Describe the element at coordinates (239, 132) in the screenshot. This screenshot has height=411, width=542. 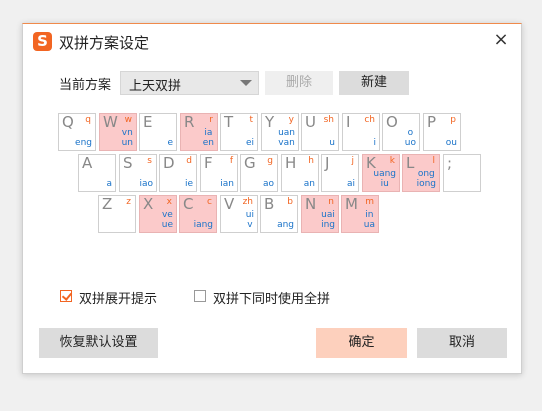
I see `key-t: Tt ei` at that location.